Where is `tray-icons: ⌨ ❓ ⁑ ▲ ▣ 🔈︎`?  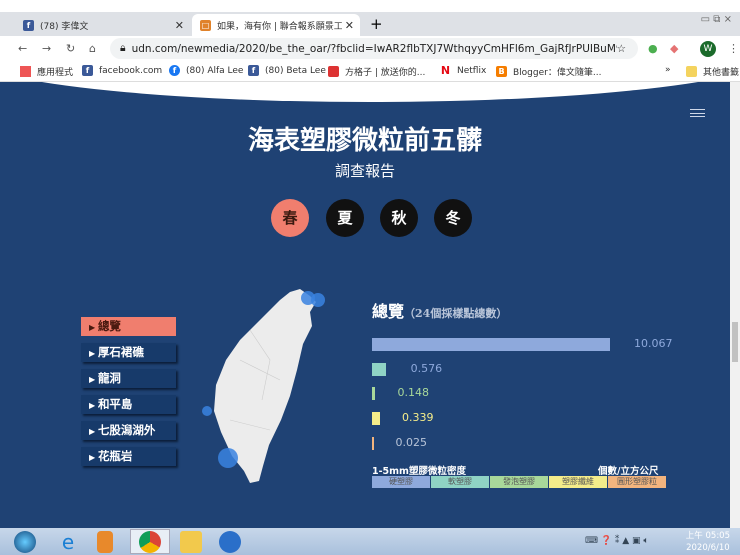
tray-icons: ⌨ ❓ ⁑ ▲ ▣ 🔈︎ is located at coordinates (617, 541).